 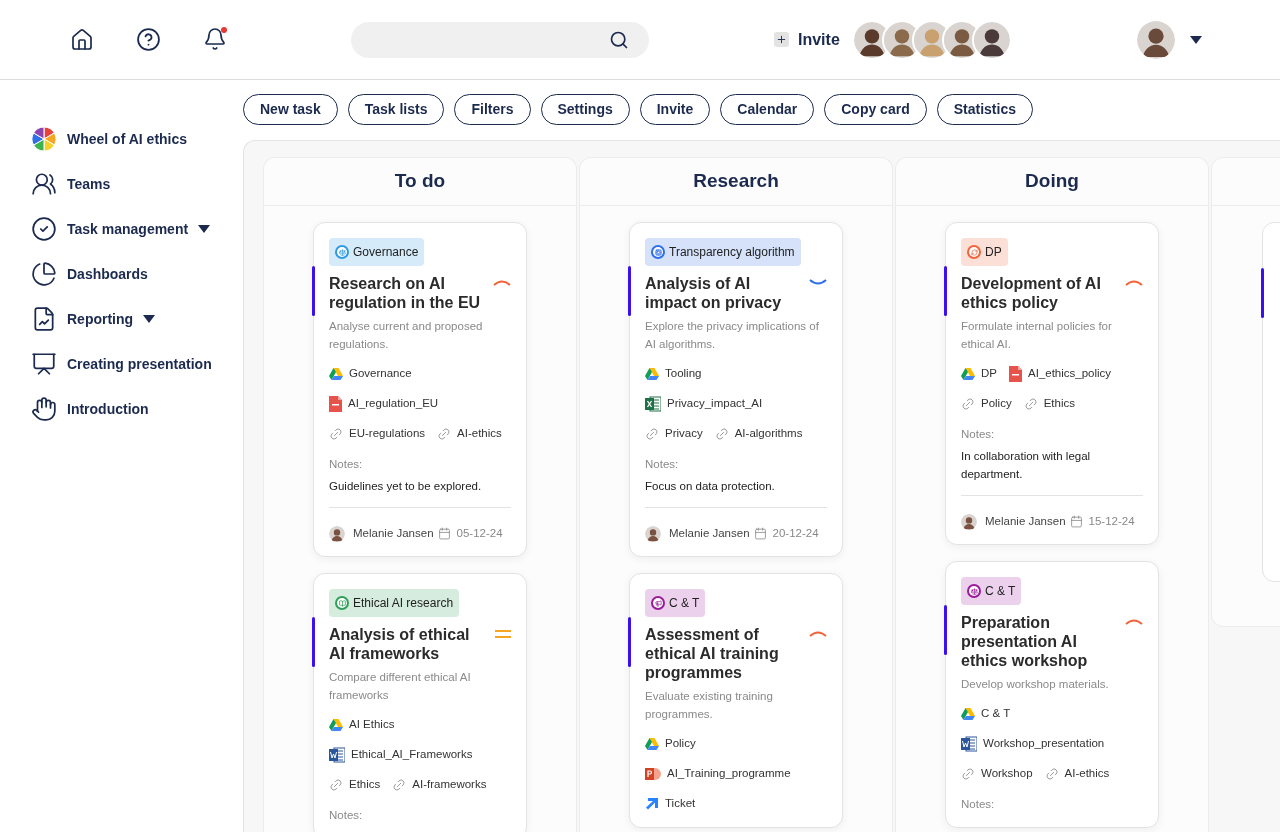 I want to click on card-title: Development of AI ethics policy, so click(x=1031, y=293).